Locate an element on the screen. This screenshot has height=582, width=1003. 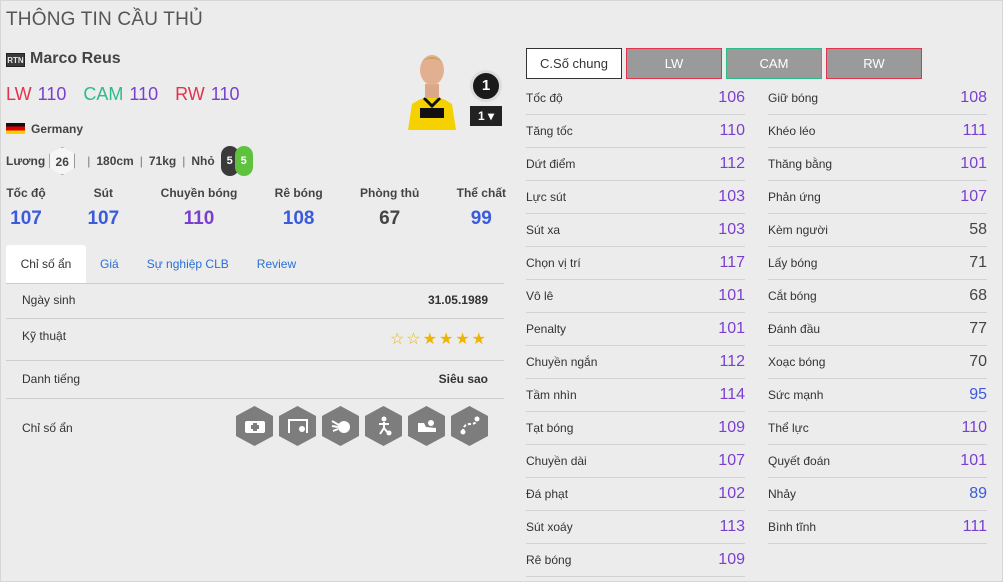
dribble-trait-icon is located at coordinates (383, 426).